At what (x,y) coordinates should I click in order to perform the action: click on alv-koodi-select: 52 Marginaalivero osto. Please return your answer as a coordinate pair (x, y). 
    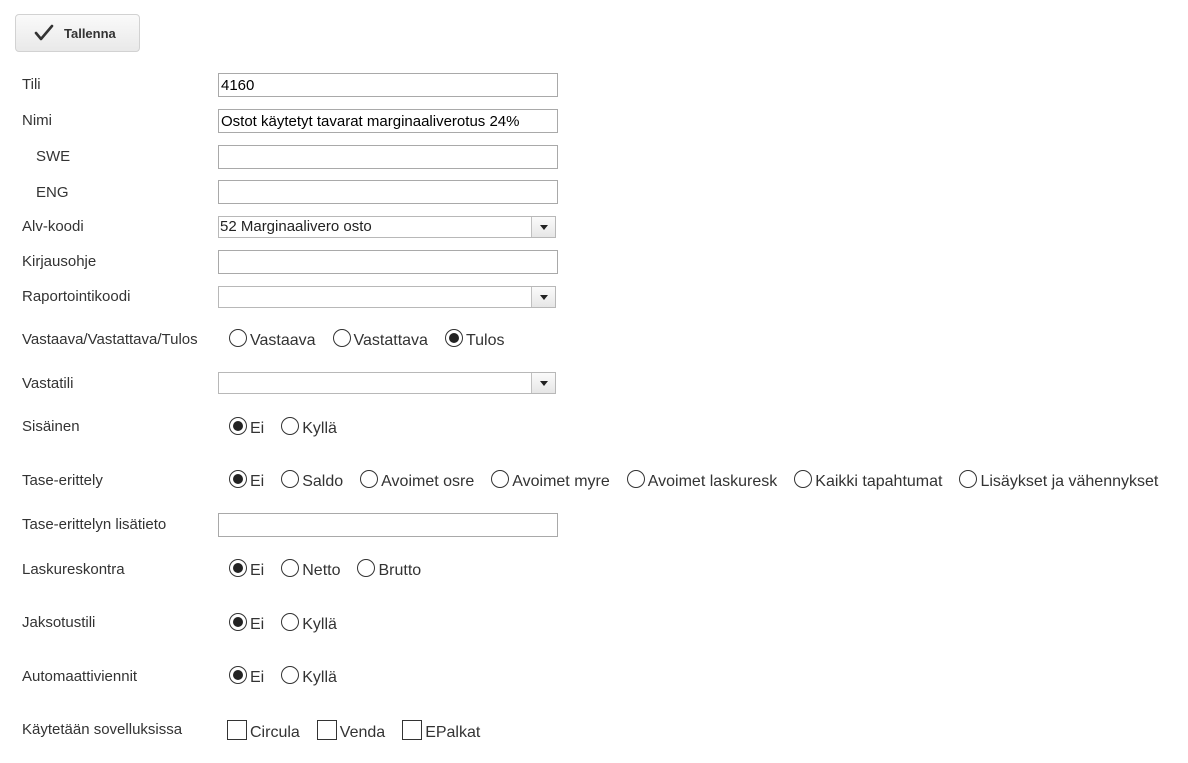
    Looking at the image, I should click on (387, 227).